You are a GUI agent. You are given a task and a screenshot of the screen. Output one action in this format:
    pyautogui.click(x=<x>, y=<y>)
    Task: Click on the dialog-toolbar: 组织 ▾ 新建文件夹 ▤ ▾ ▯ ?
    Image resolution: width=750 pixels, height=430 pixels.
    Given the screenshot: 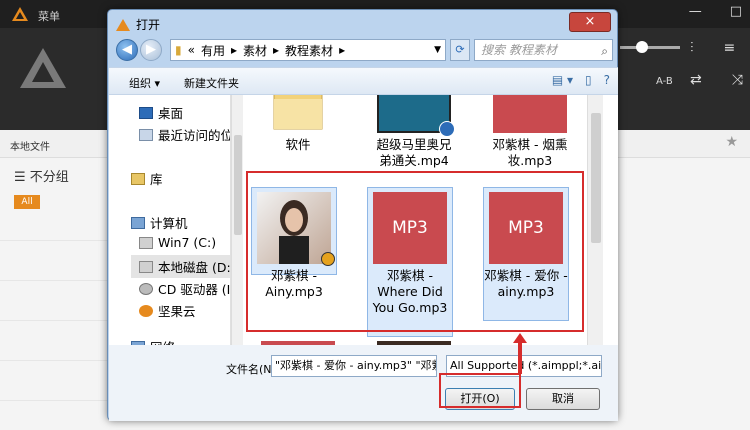 What is the action you would take?
    pyautogui.click(x=363, y=81)
    